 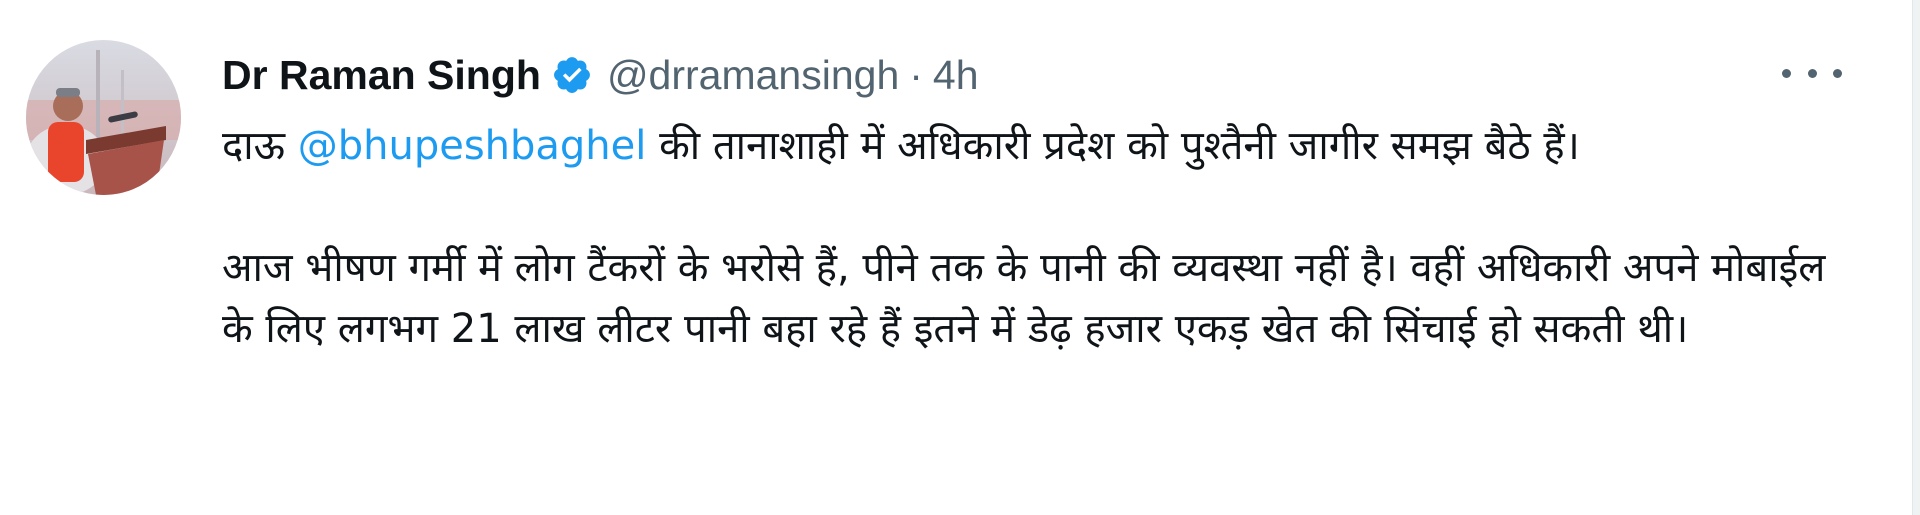 What do you see at coordinates (572, 75) in the screenshot?
I see `verified-badge-icon` at bounding box center [572, 75].